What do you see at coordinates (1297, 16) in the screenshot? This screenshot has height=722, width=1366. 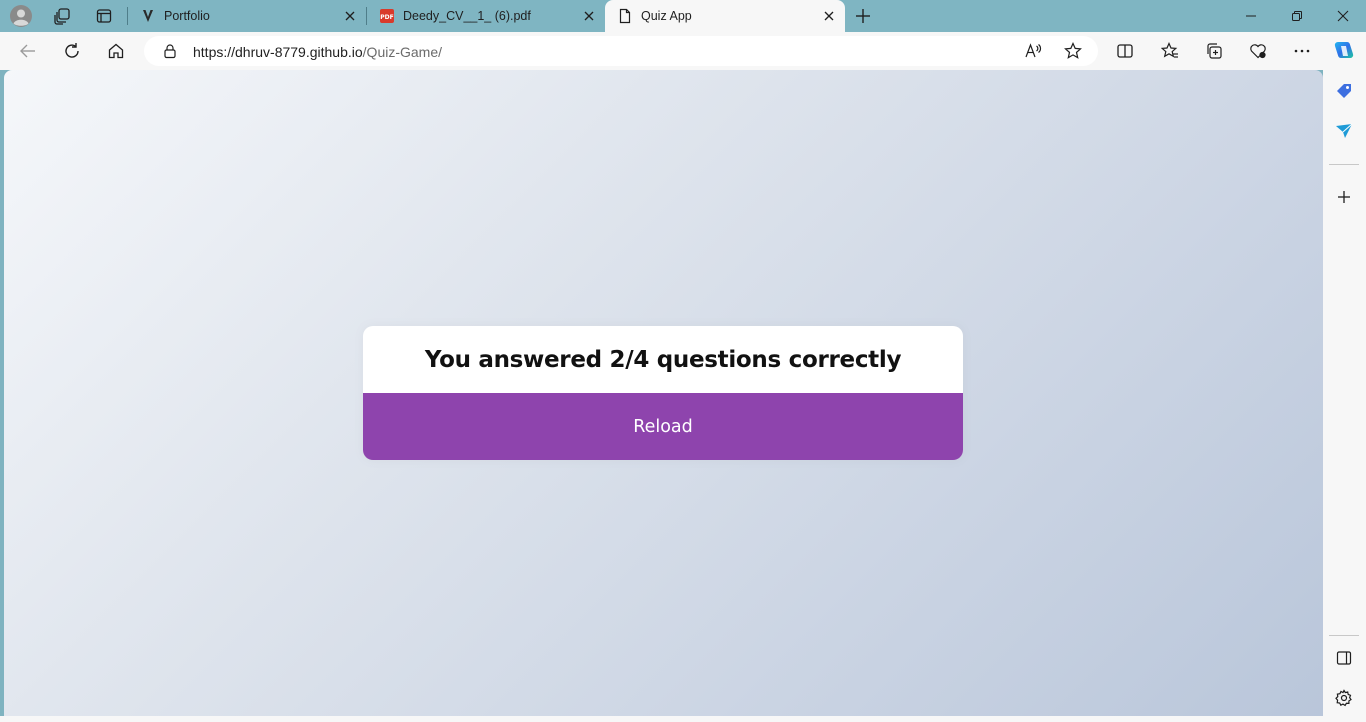 I see `restore-icon` at bounding box center [1297, 16].